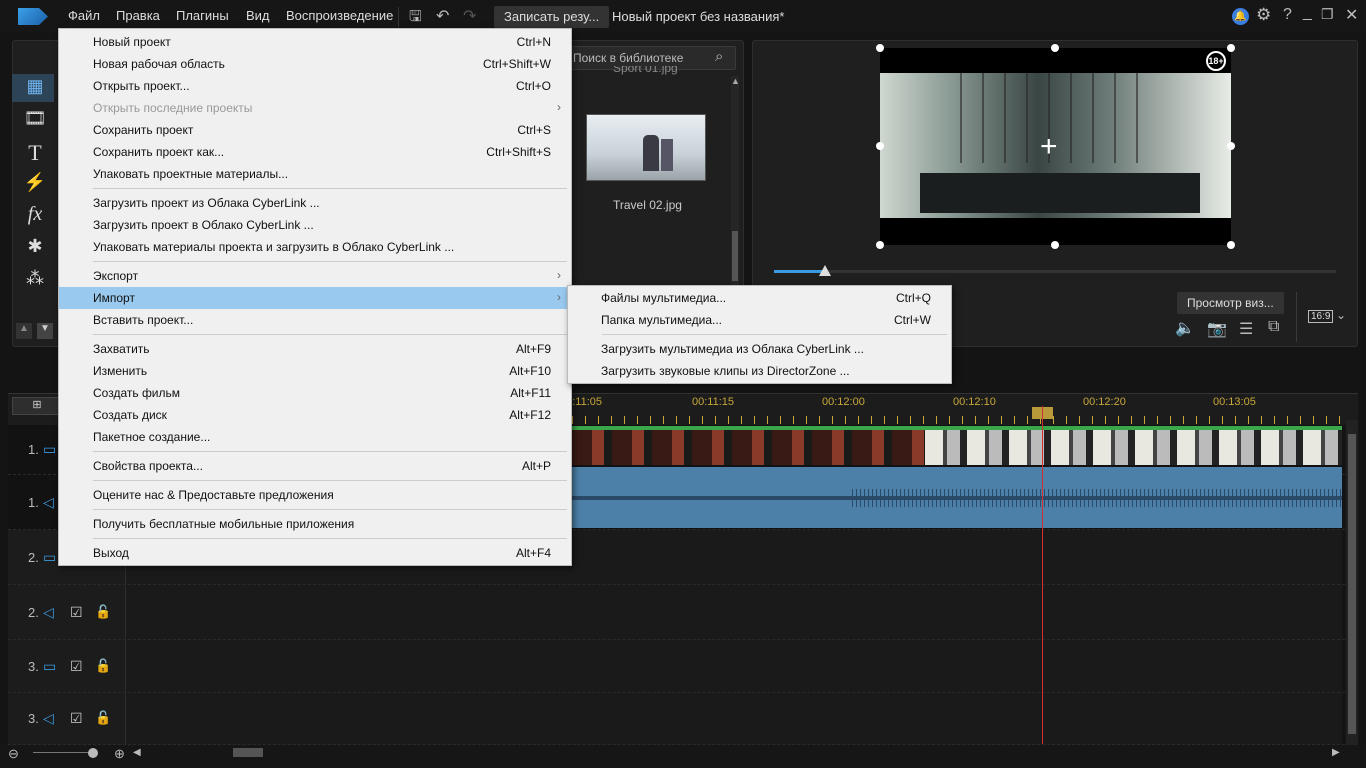  I want to click on menu-item-shortcut: Alt+F12, so click(530, 415).